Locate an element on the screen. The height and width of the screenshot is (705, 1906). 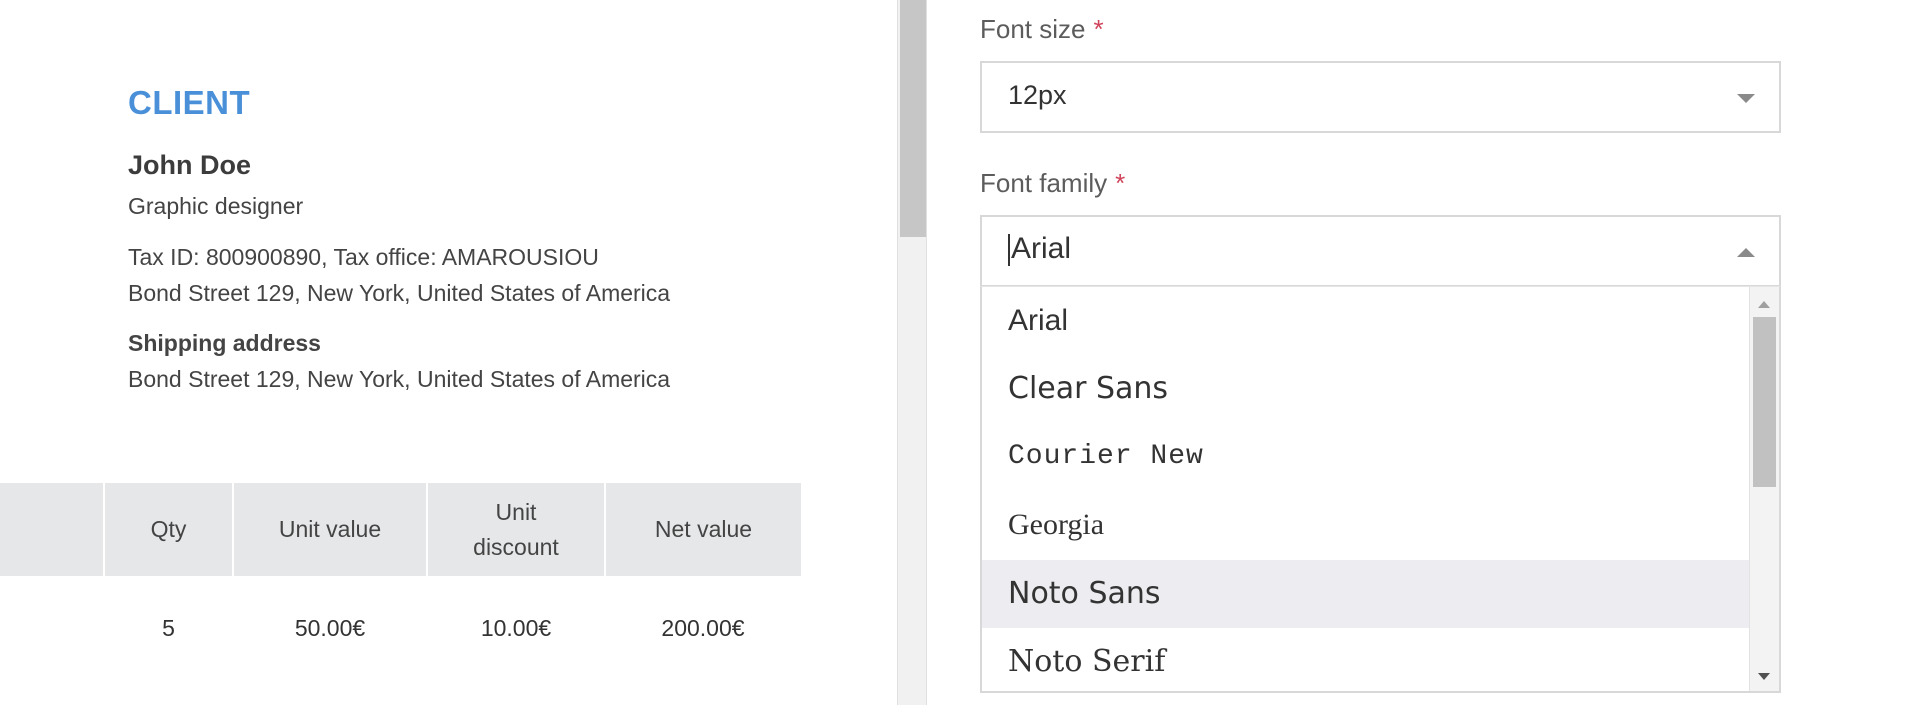
table-header-unit-discount-line1: Unit is located at coordinates (516, 511).